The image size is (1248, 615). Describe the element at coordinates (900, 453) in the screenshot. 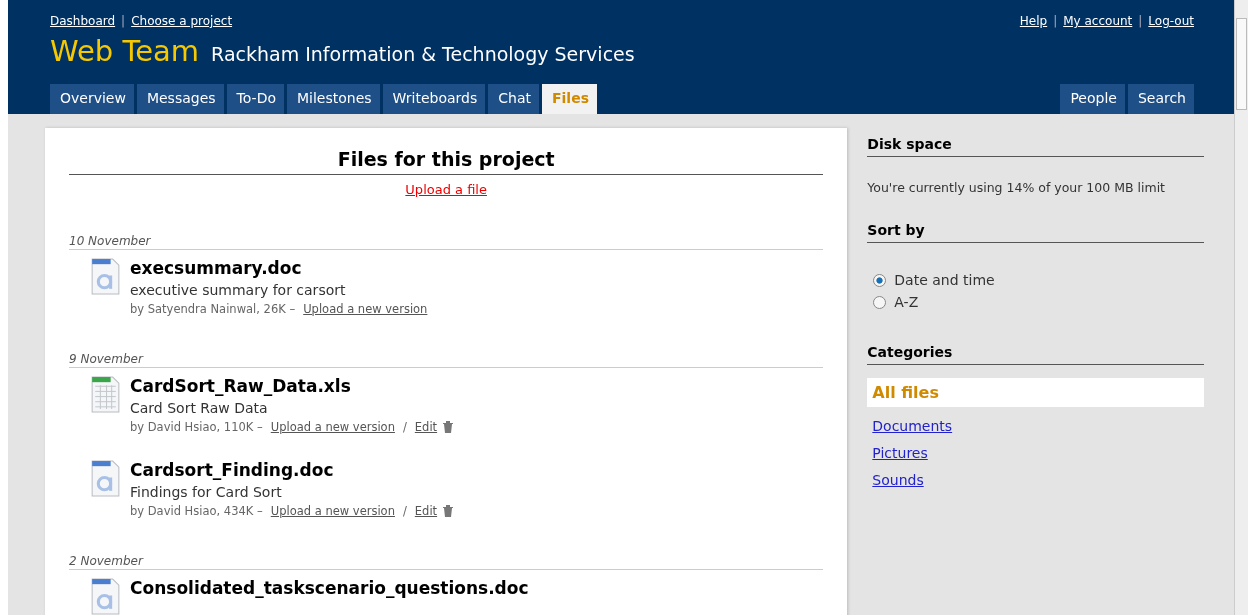

I see `category-link: Pictures` at that location.